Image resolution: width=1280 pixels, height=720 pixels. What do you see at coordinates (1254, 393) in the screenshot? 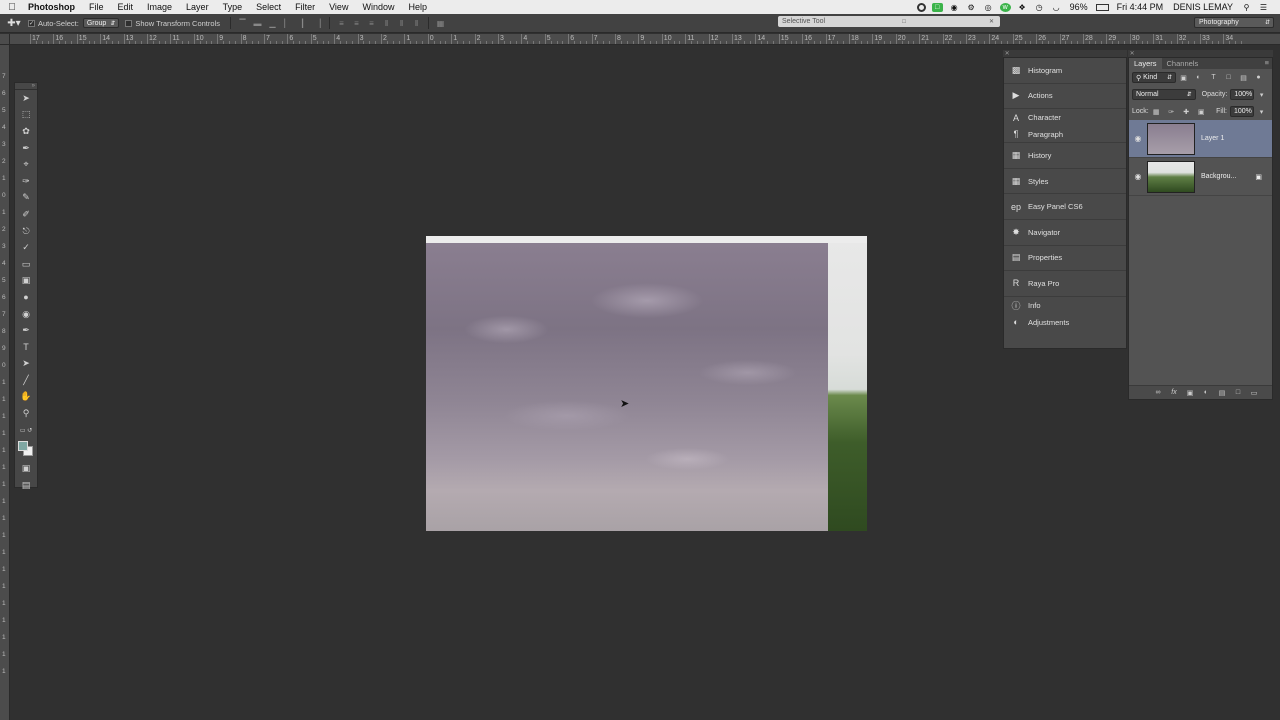
I see `delete-layer-icon: ▭` at bounding box center [1254, 393].